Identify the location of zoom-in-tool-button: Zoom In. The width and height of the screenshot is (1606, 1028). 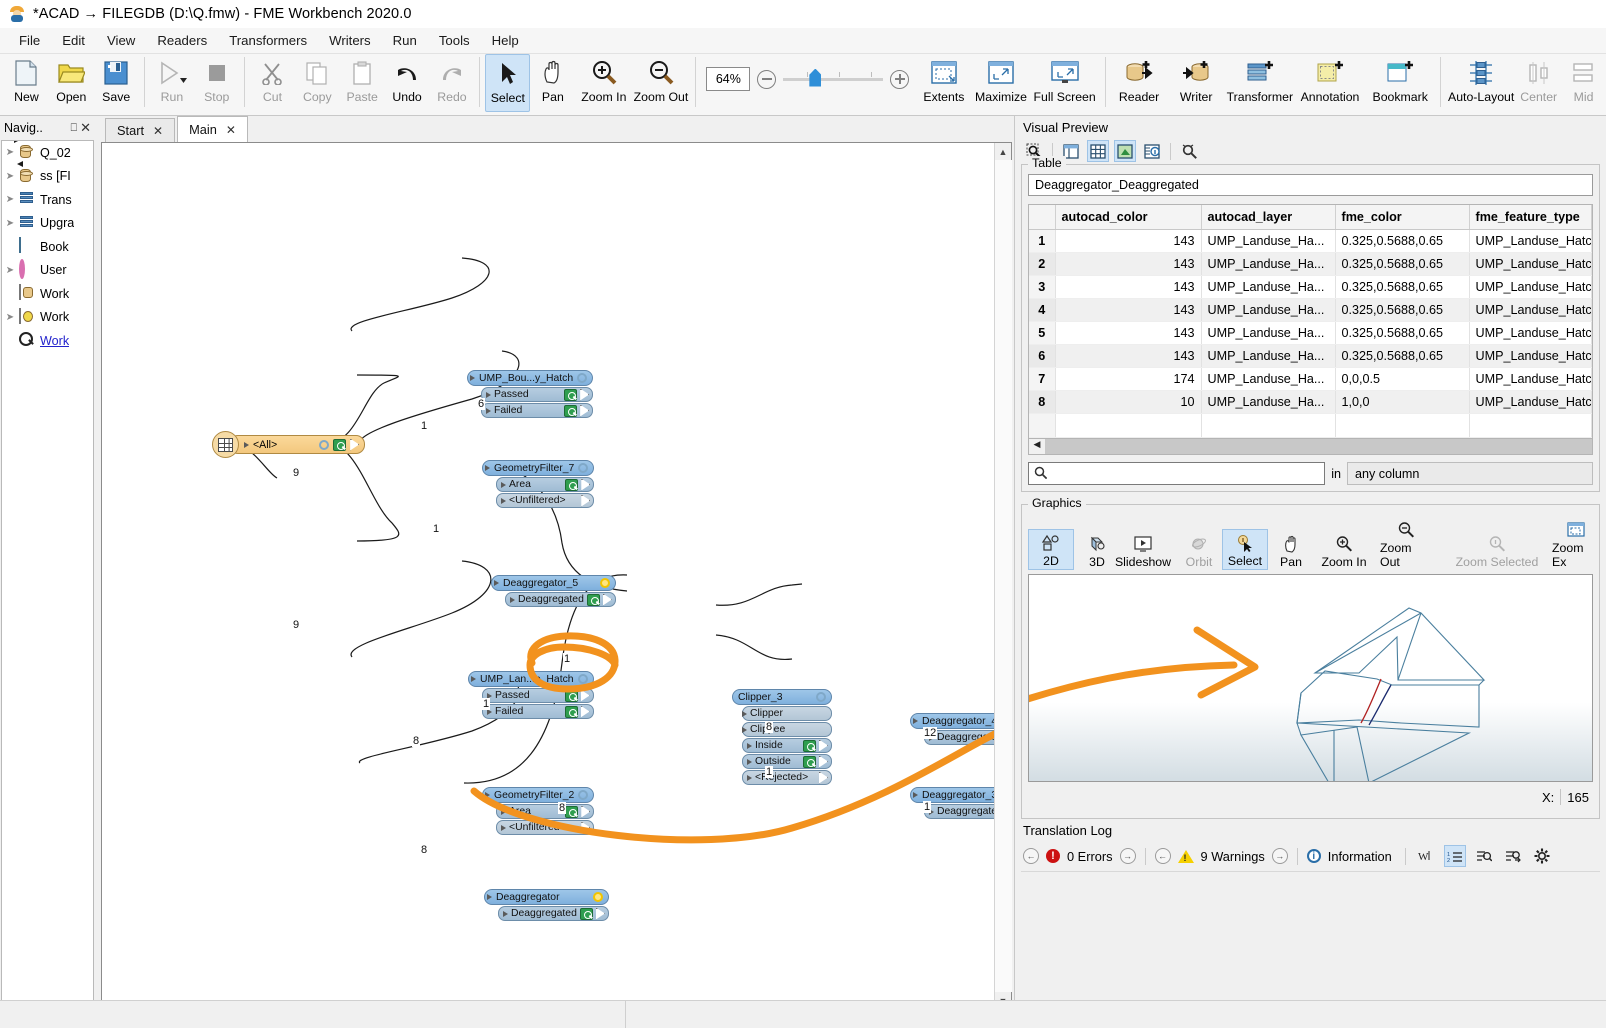
(603, 83).